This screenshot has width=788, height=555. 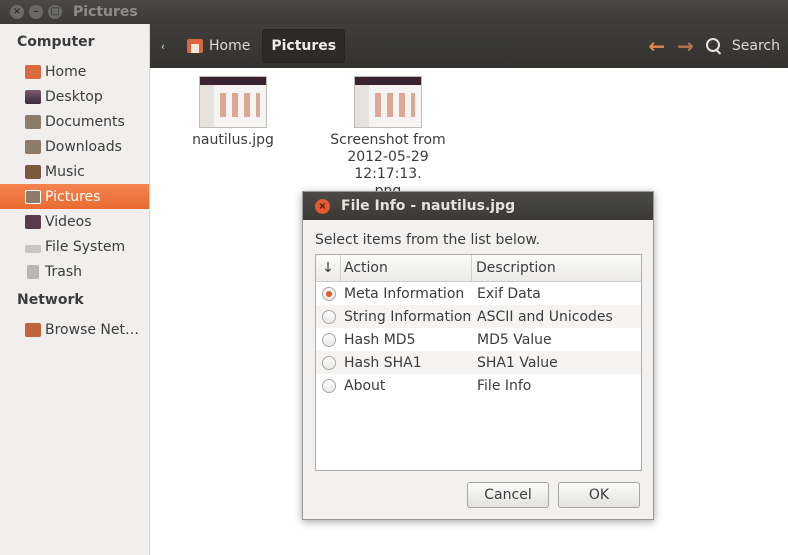 What do you see at coordinates (383, 362) in the screenshot?
I see `action-cell: Hash SHA1` at bounding box center [383, 362].